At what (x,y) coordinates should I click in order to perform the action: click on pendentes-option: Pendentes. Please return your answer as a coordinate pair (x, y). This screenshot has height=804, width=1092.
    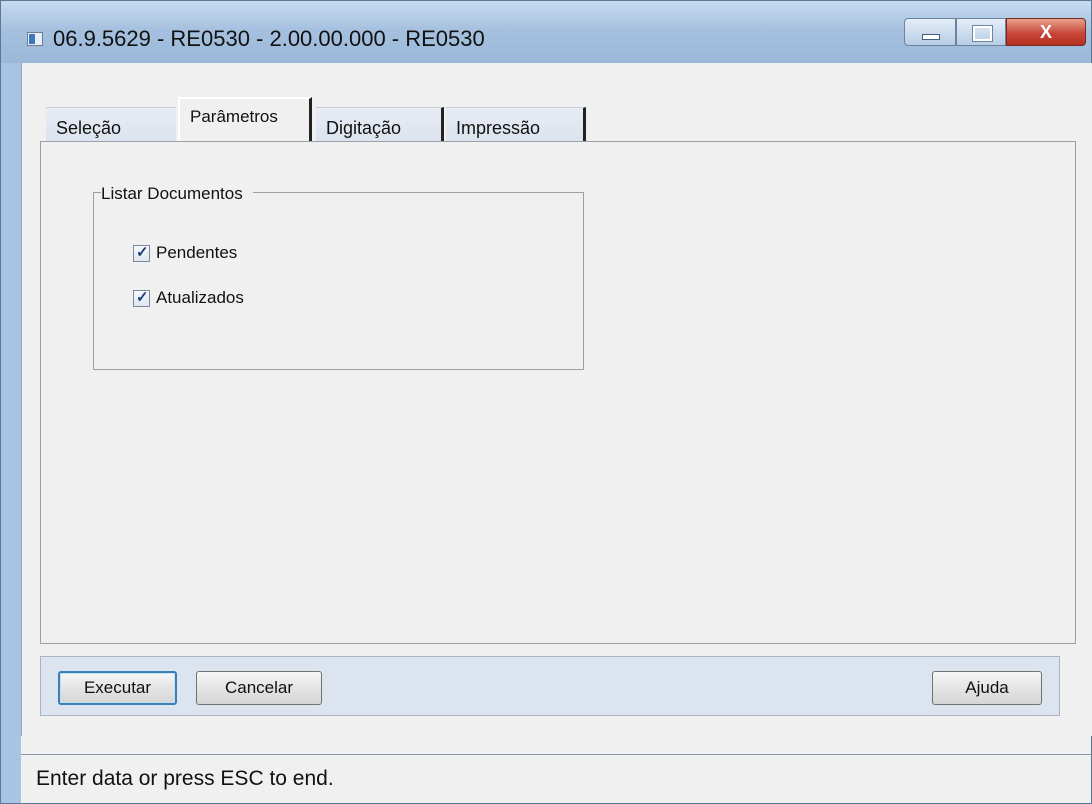
    Looking at the image, I should click on (185, 253).